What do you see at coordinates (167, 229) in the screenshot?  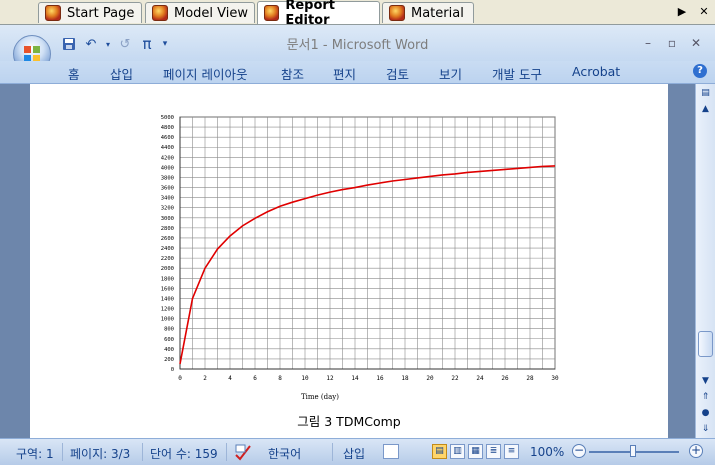 I see `y-tick-label: 2800` at bounding box center [167, 229].